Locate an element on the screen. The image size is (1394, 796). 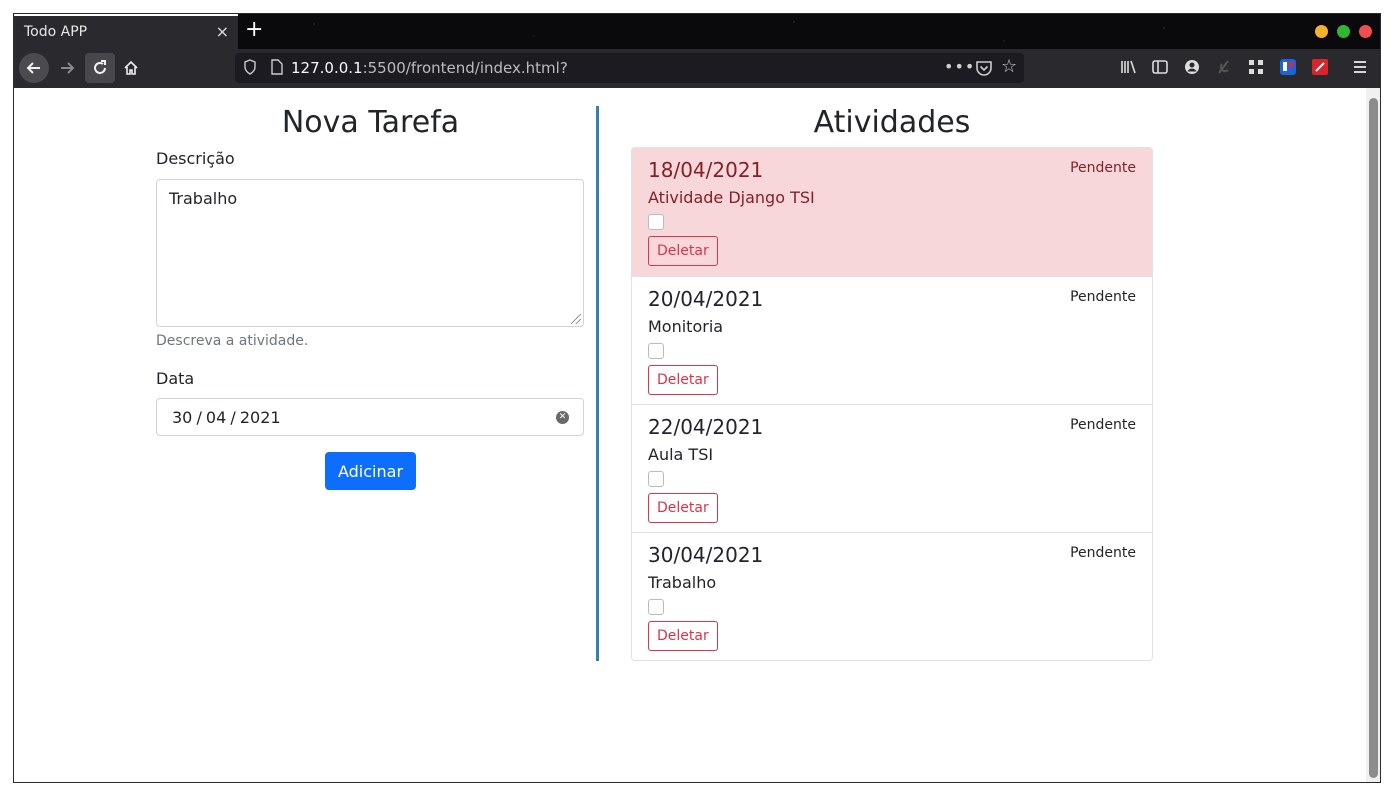
back-icon is located at coordinates (34, 68).